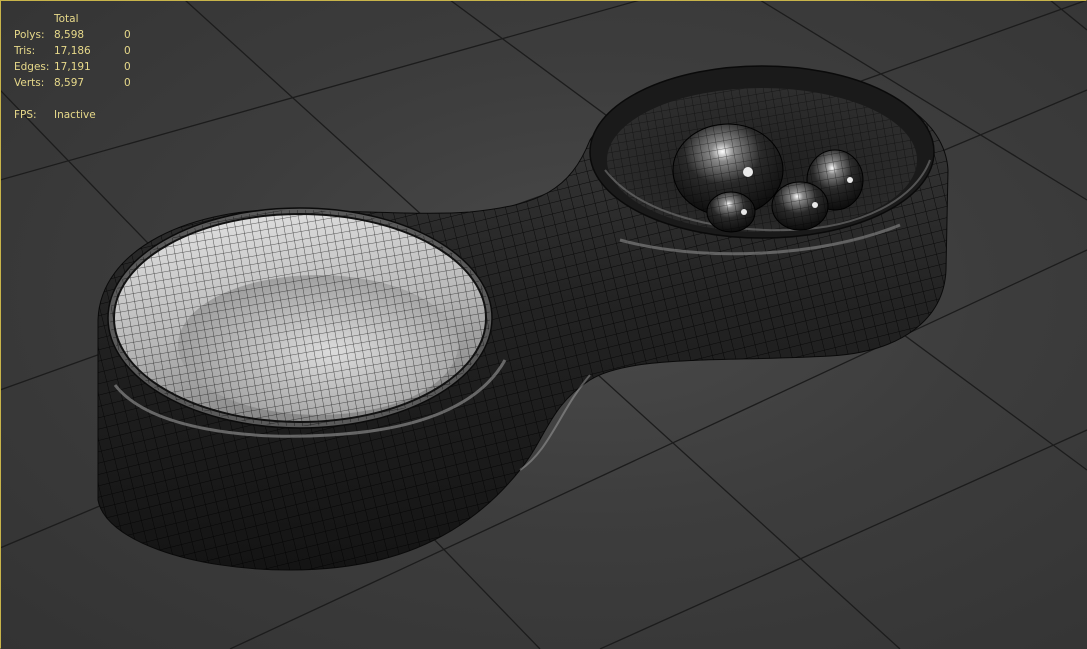  Describe the element at coordinates (75, 115) in the screenshot. I see `fps-value: Inactive` at that location.